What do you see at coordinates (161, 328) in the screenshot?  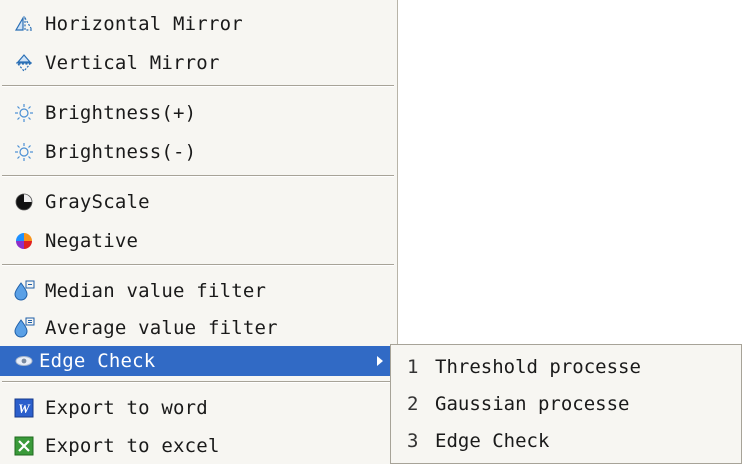 I see `menu-item-label: Average value filter` at bounding box center [161, 328].